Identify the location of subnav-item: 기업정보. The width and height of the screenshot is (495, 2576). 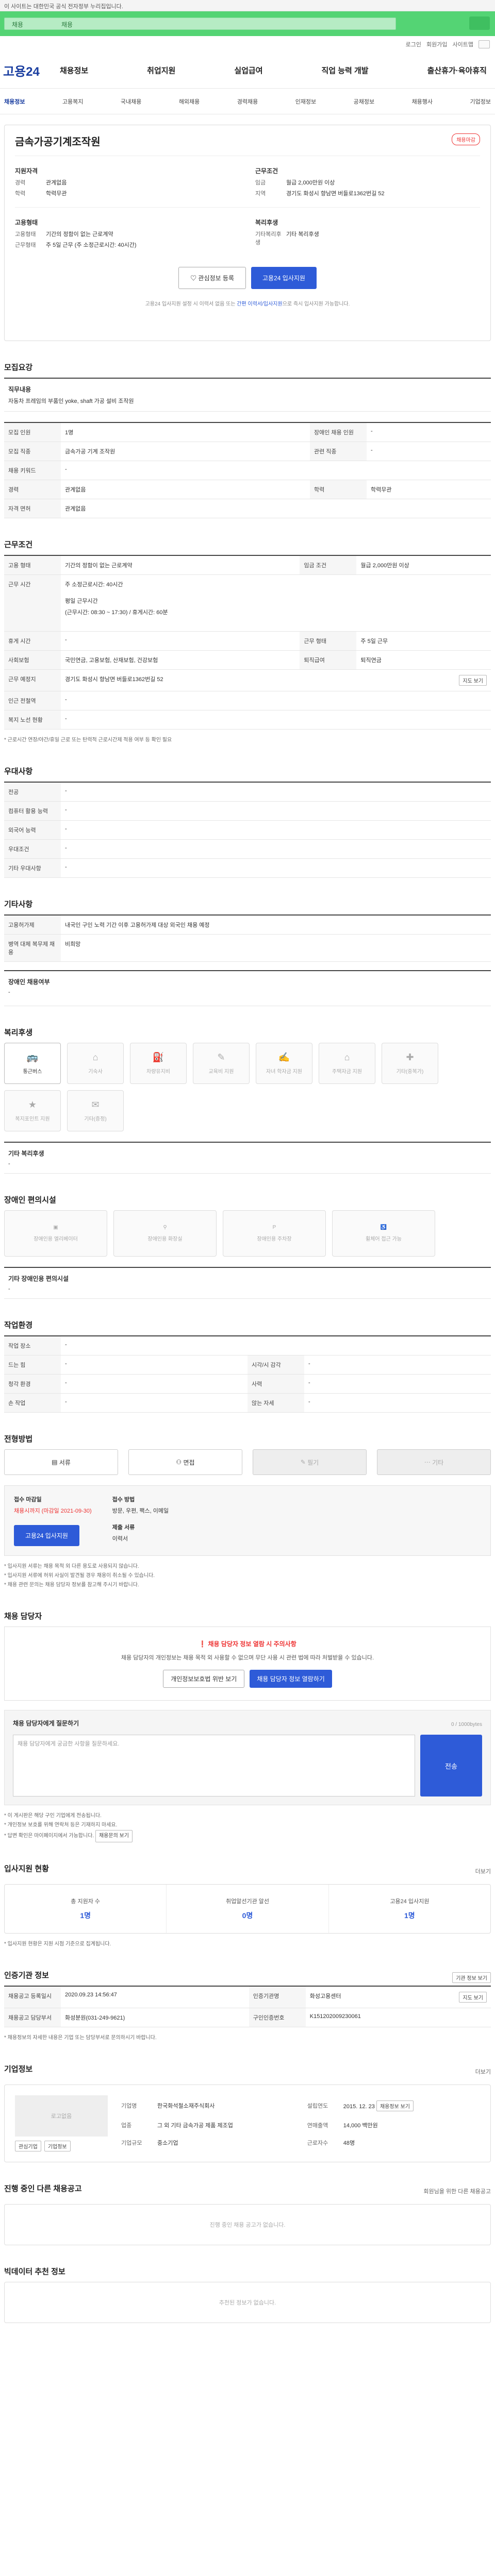
(480, 101).